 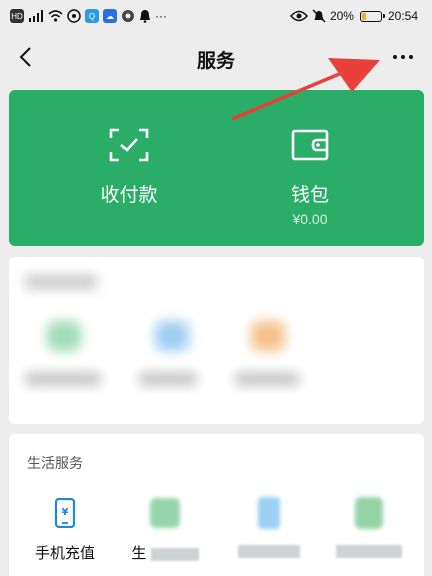 What do you see at coordinates (92, 16) in the screenshot?
I see `search-app-icon: Q` at bounding box center [92, 16].